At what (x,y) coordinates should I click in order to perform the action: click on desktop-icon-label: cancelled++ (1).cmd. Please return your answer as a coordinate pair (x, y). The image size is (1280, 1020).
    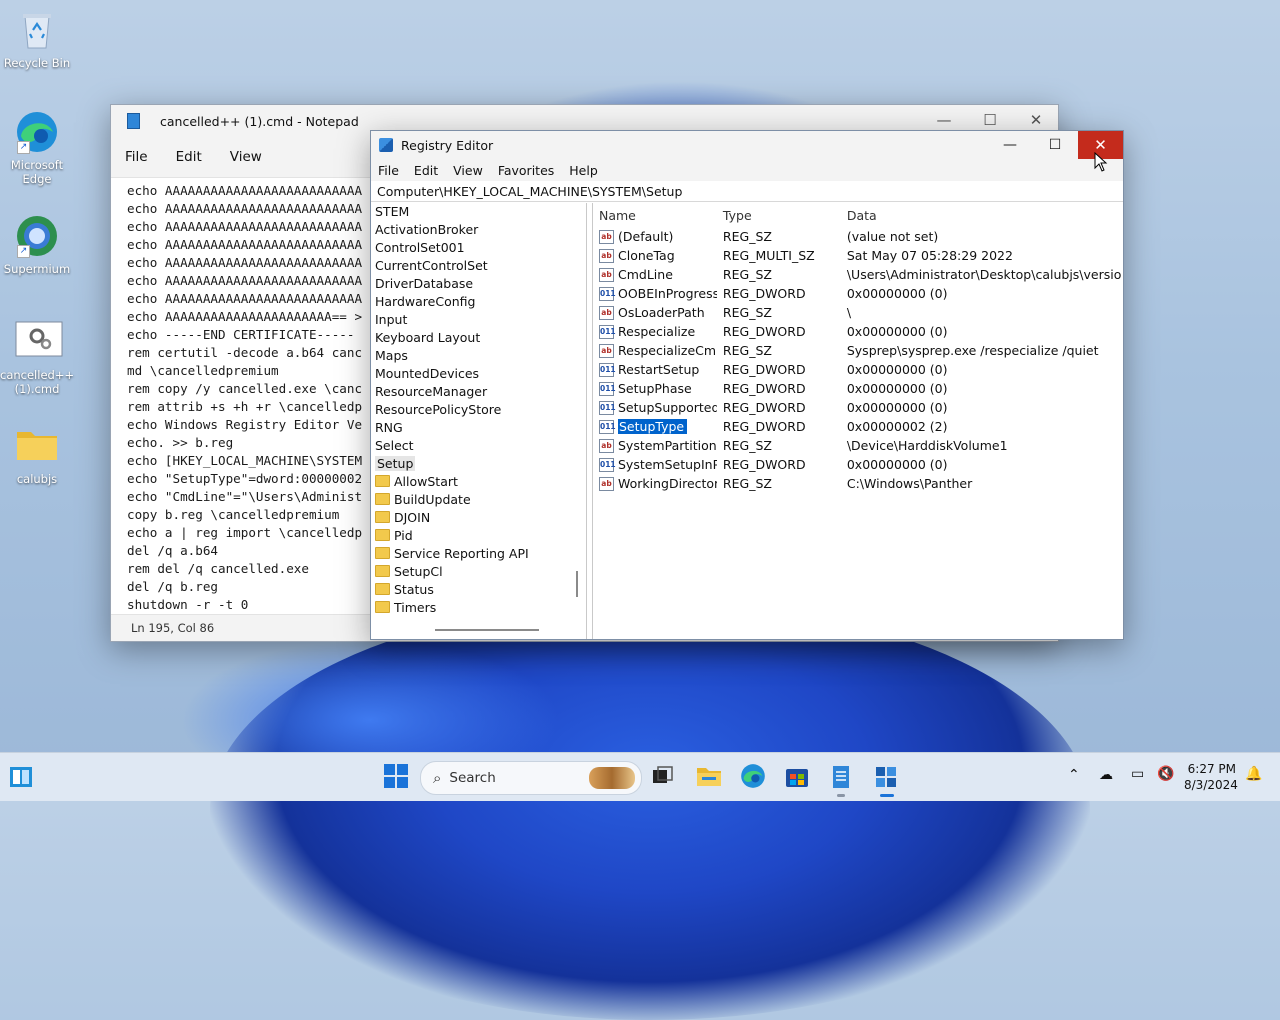
    Looking at the image, I should click on (37, 382).